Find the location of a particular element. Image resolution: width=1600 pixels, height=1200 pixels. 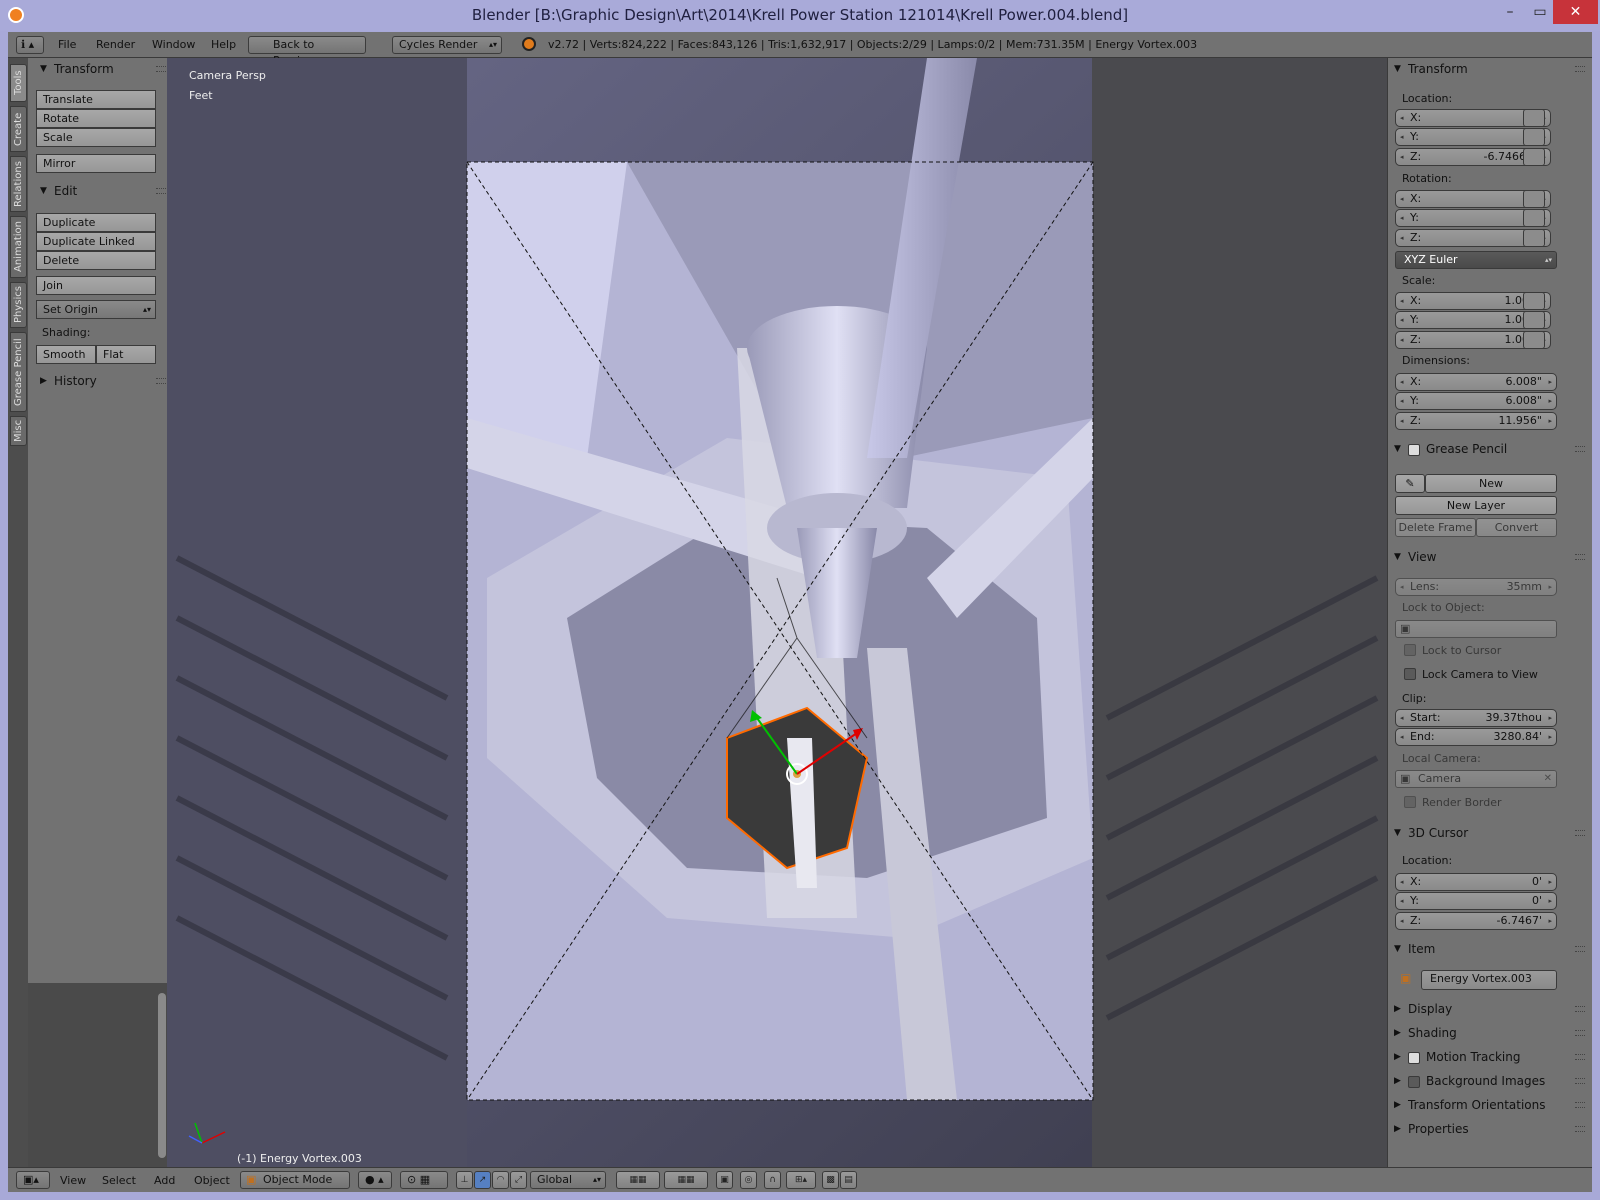

scale-manipulator-icon: ⤢ is located at coordinates (518, 1180).